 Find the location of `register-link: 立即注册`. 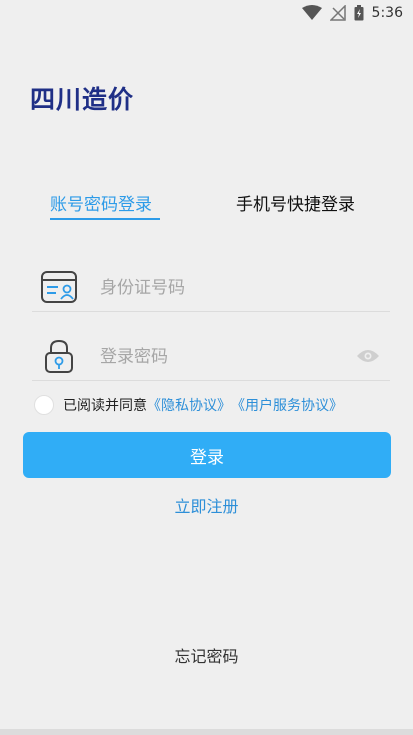

register-link: 立即注册 is located at coordinates (206, 505).